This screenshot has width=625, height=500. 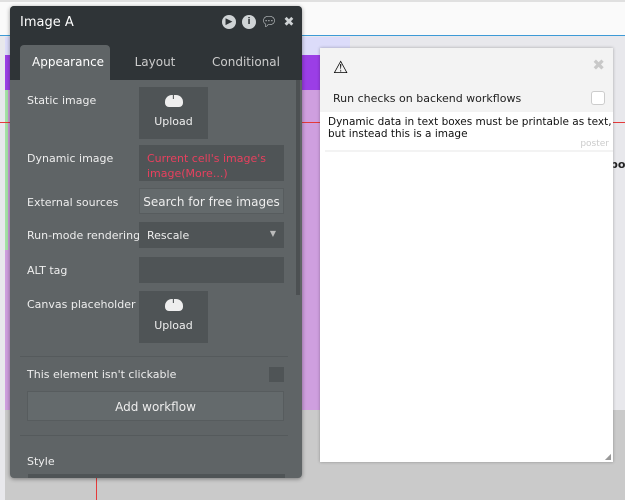 What do you see at coordinates (173, 113) in the screenshot?
I see `static-image-upload-button: Upload` at bounding box center [173, 113].